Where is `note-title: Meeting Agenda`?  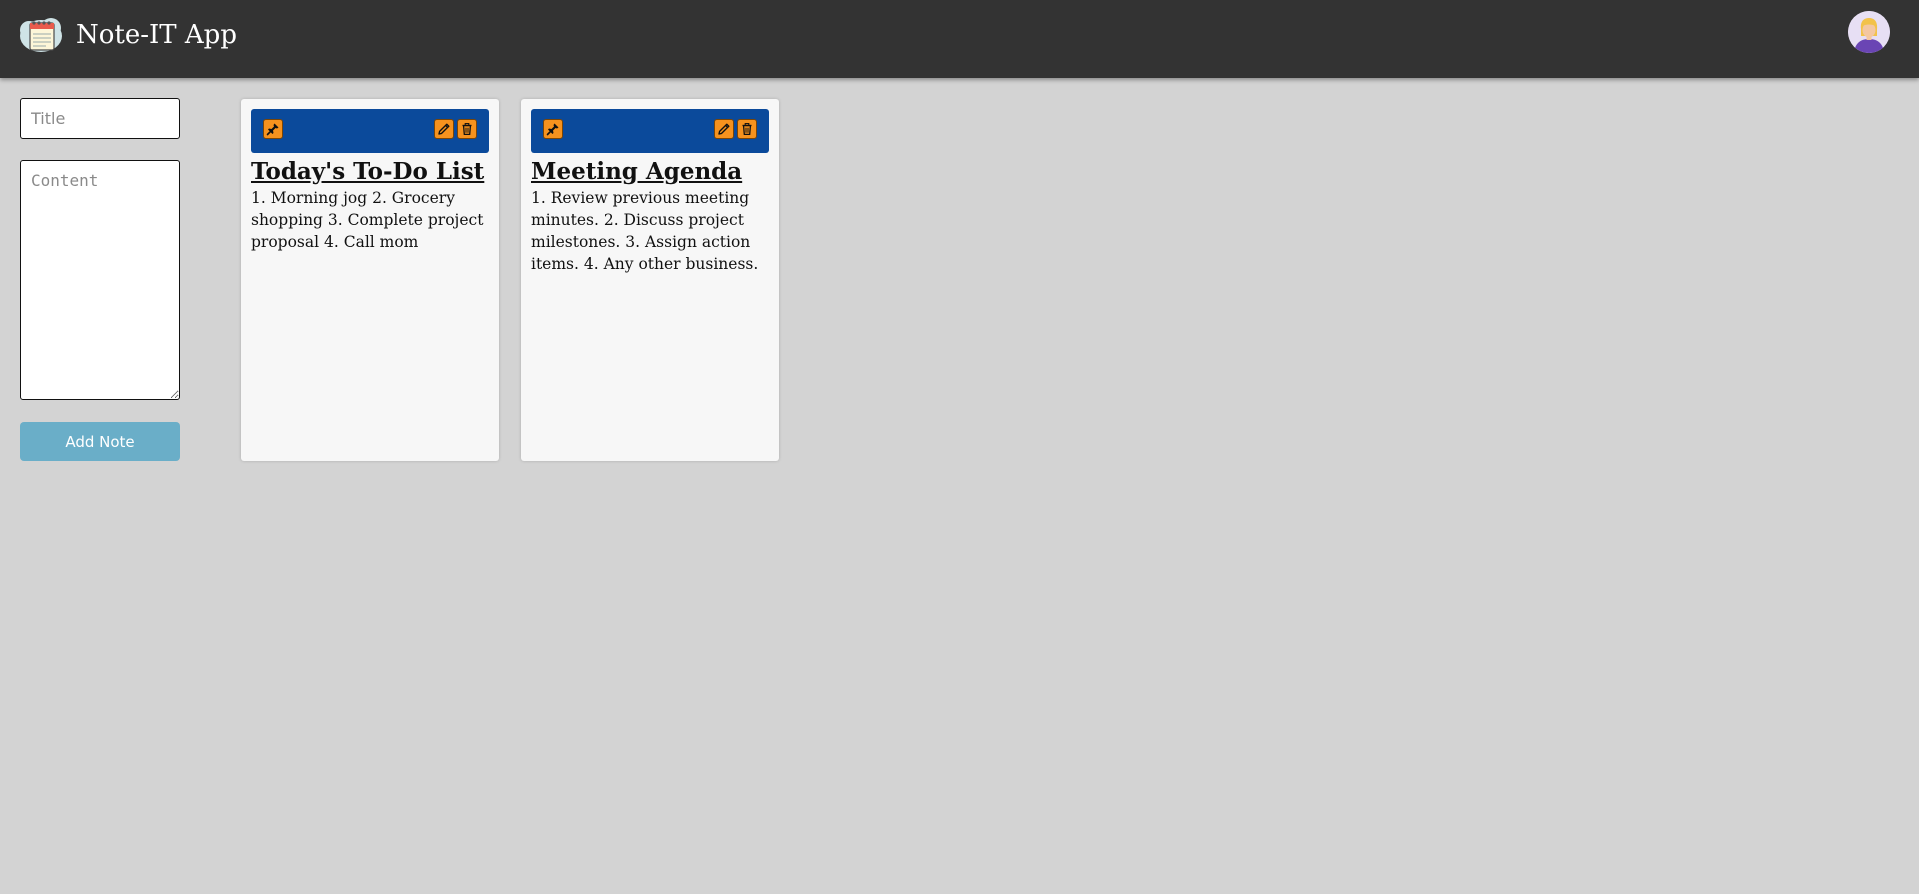 note-title: Meeting Agenda is located at coordinates (637, 171).